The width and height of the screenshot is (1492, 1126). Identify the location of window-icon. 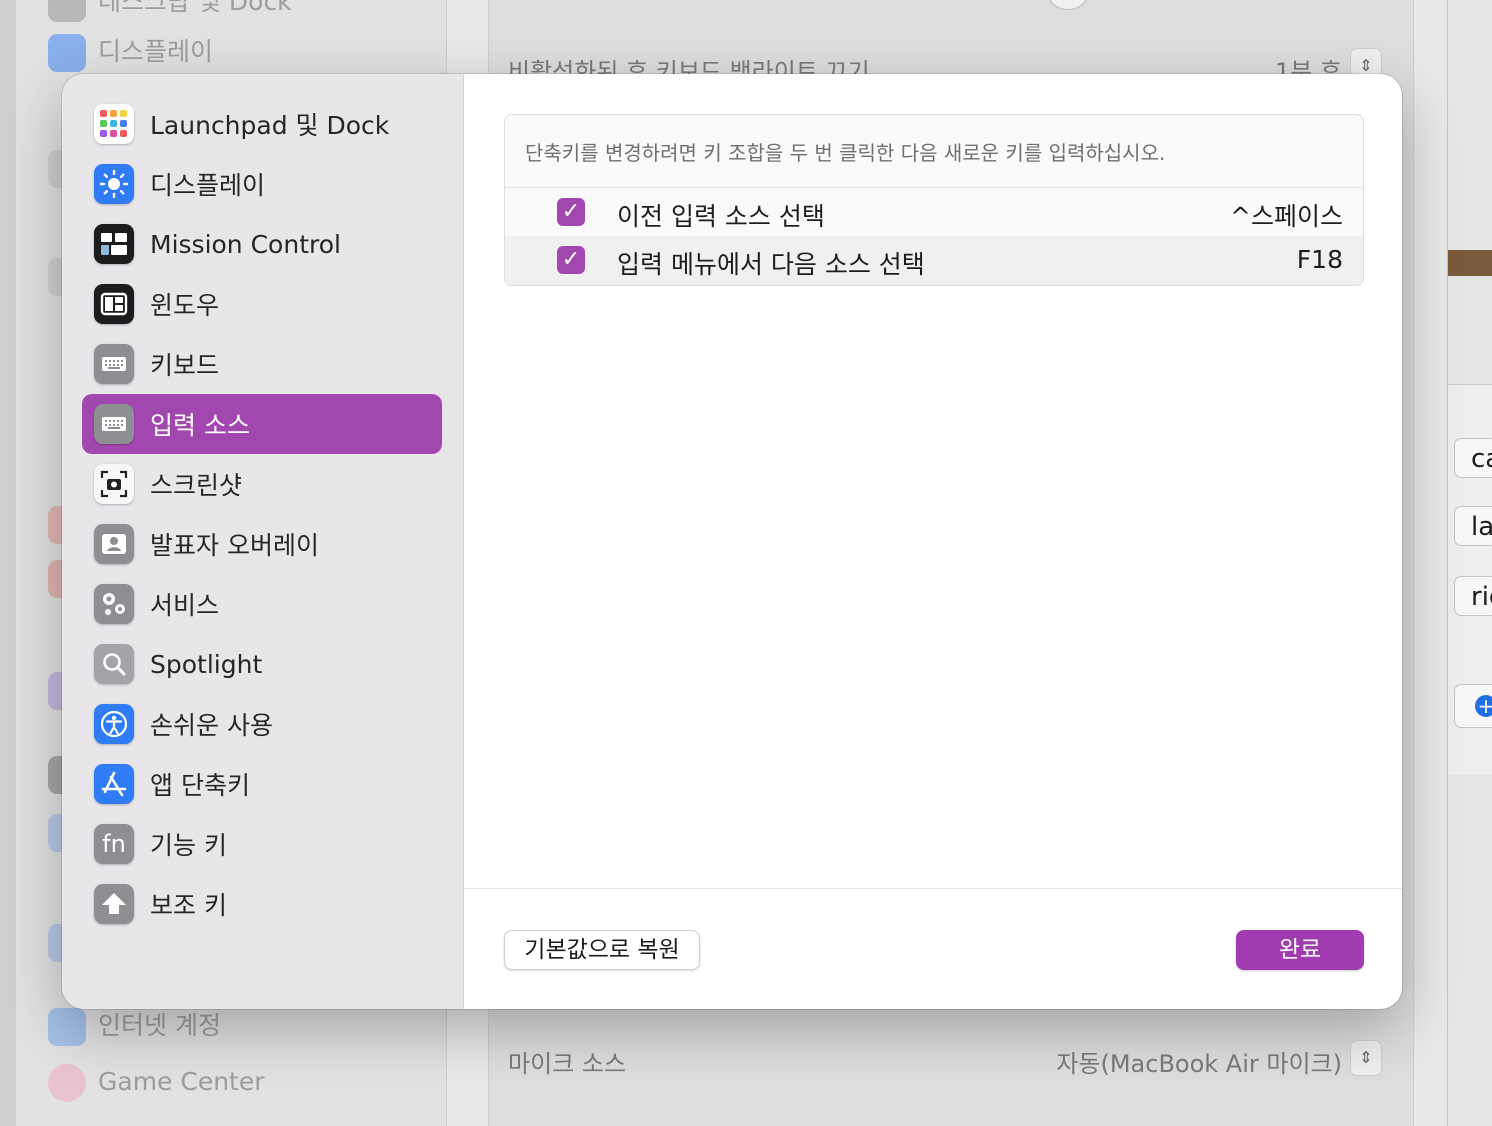
(114, 304).